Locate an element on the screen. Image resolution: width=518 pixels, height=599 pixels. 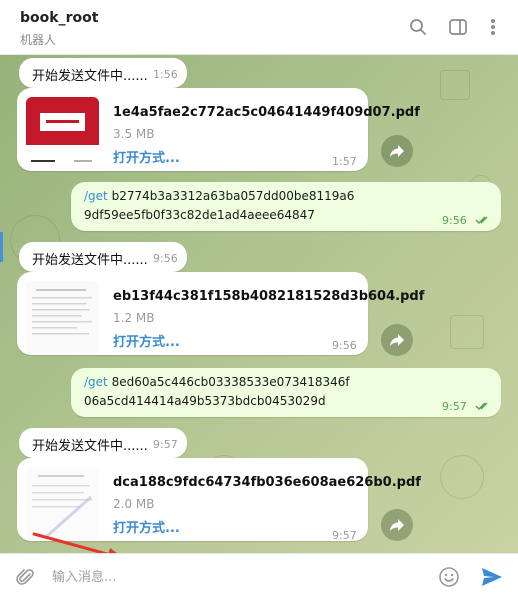
message-text: 8ed60a5c446cb03338533e073418346f is located at coordinates (230, 382).